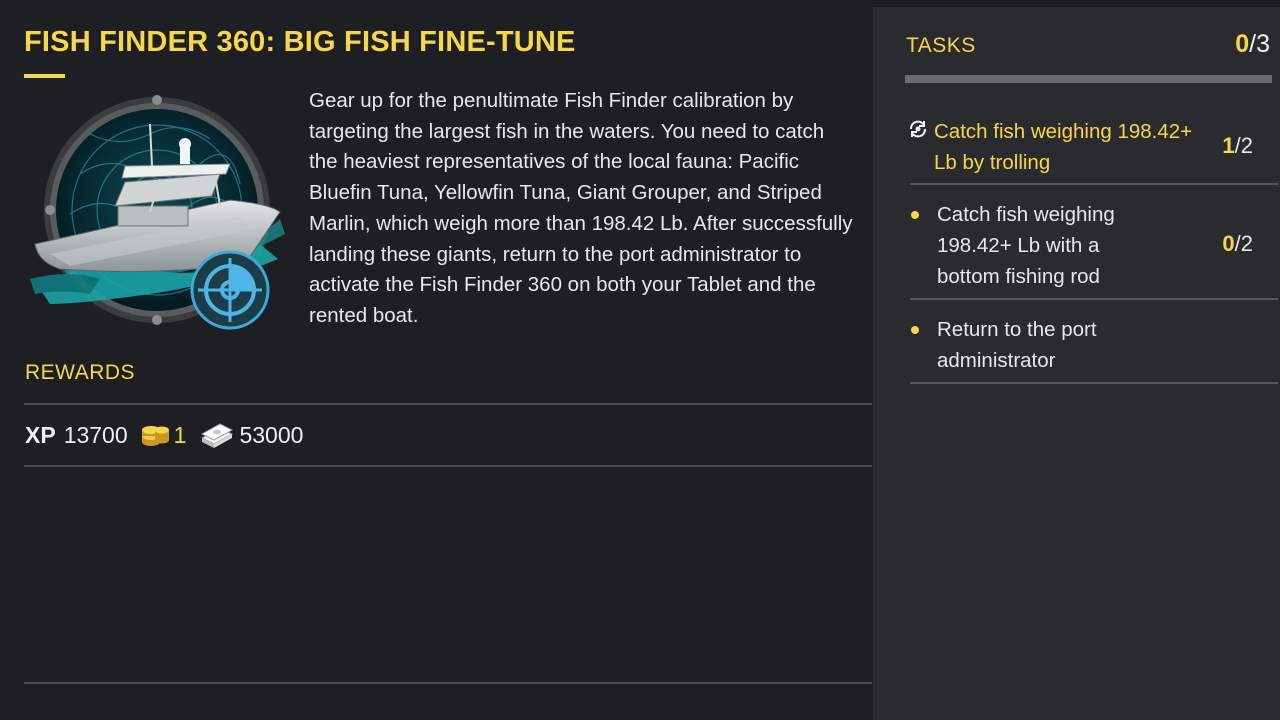 This screenshot has width=1280, height=720. Describe the element at coordinates (271, 434) in the screenshot. I see `cash-value: 53000` at that location.